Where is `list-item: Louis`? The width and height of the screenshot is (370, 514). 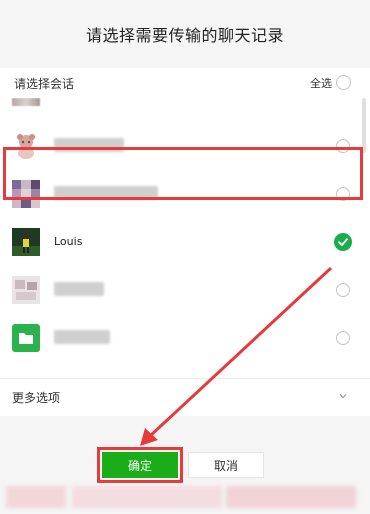
list-item: Louis is located at coordinates (181, 242).